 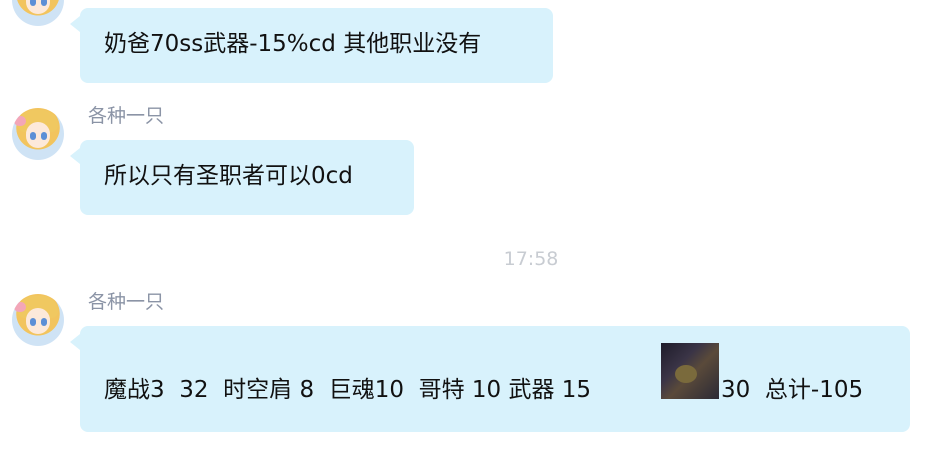 What do you see at coordinates (690, 371) in the screenshot?
I see `inline-image-thumbnail` at bounding box center [690, 371].